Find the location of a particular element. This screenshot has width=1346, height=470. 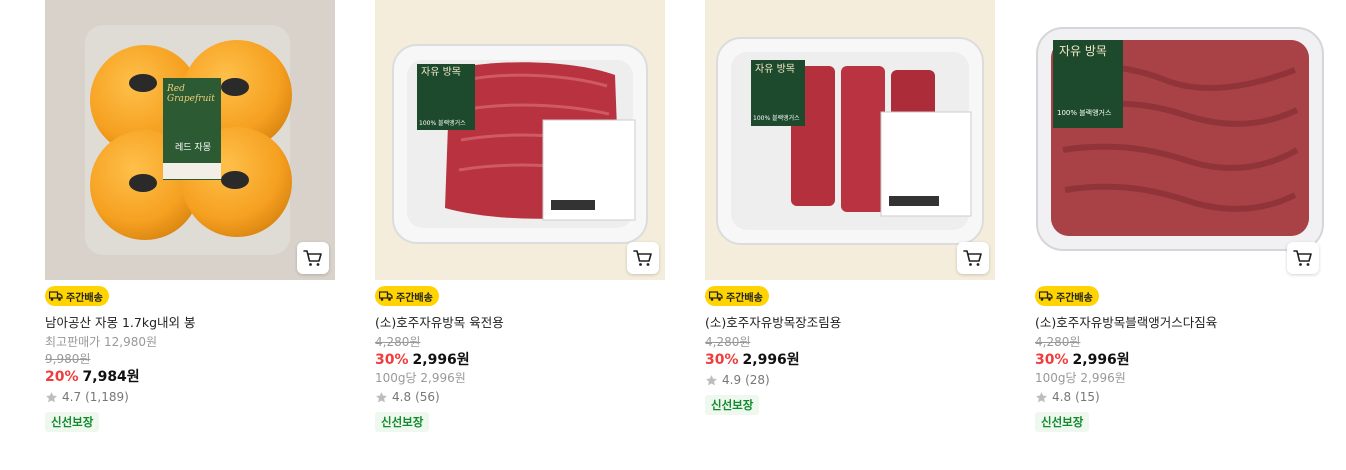

product-name: (소)호주자유방목장조림용 is located at coordinates (850, 322).